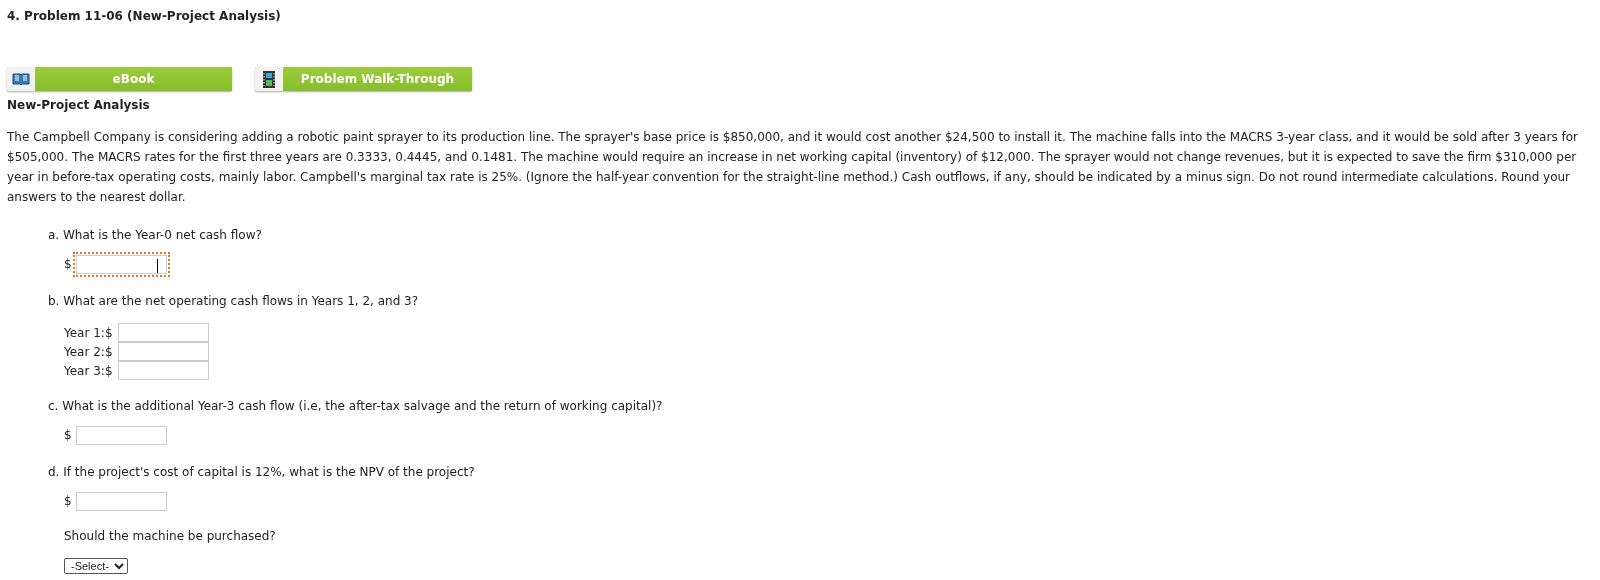 The height and width of the screenshot is (580, 1600). I want to click on question-text: a. What is the Year-0 net cash flow?, so click(155, 235).